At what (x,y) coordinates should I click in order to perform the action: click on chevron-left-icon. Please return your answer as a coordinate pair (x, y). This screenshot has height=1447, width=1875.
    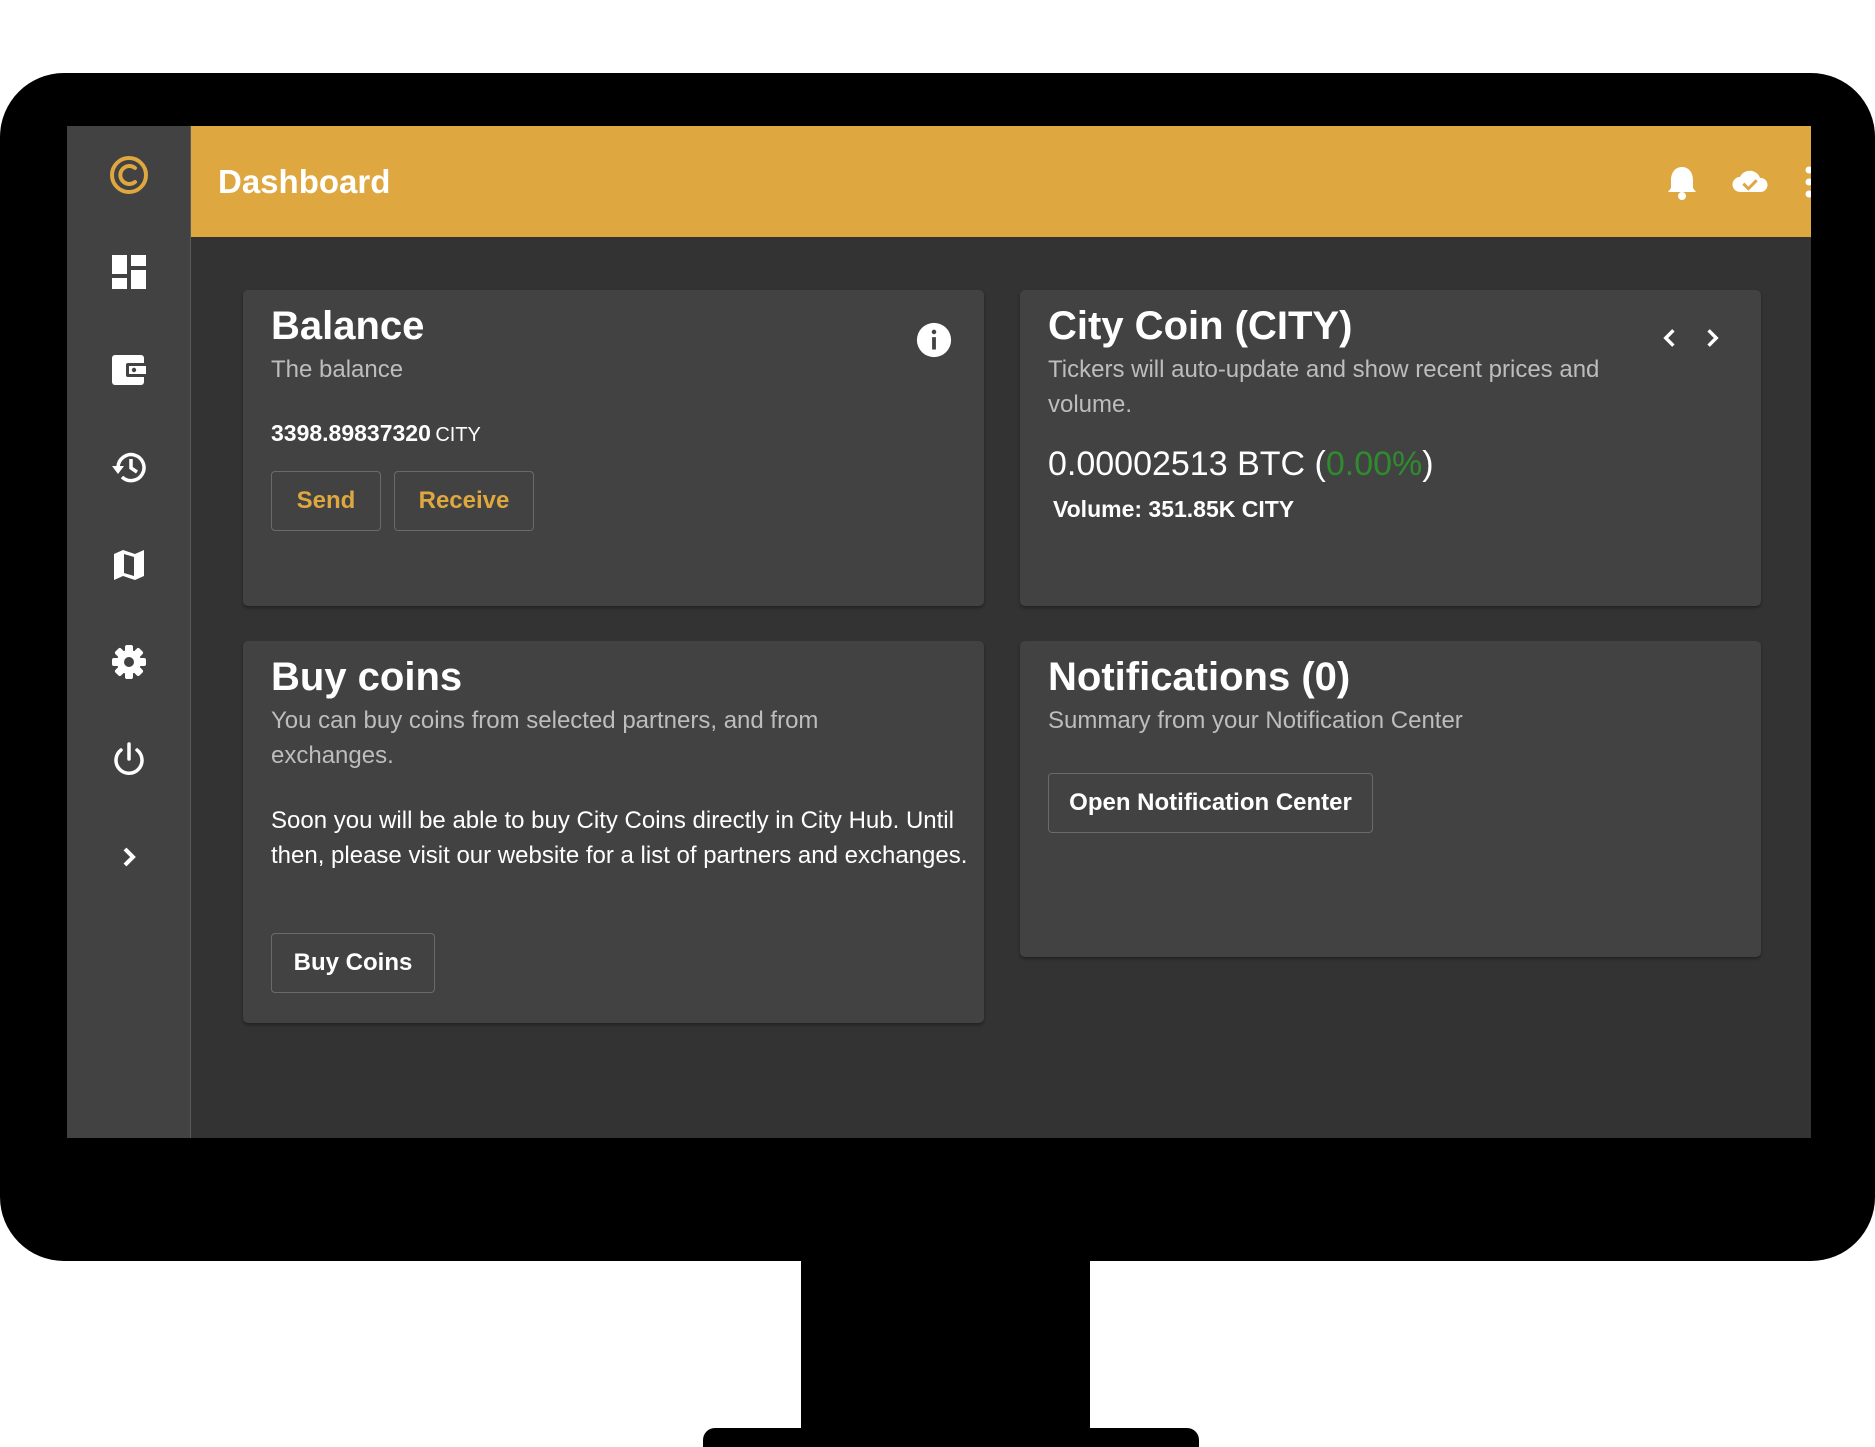
    Looking at the image, I should click on (1669, 338).